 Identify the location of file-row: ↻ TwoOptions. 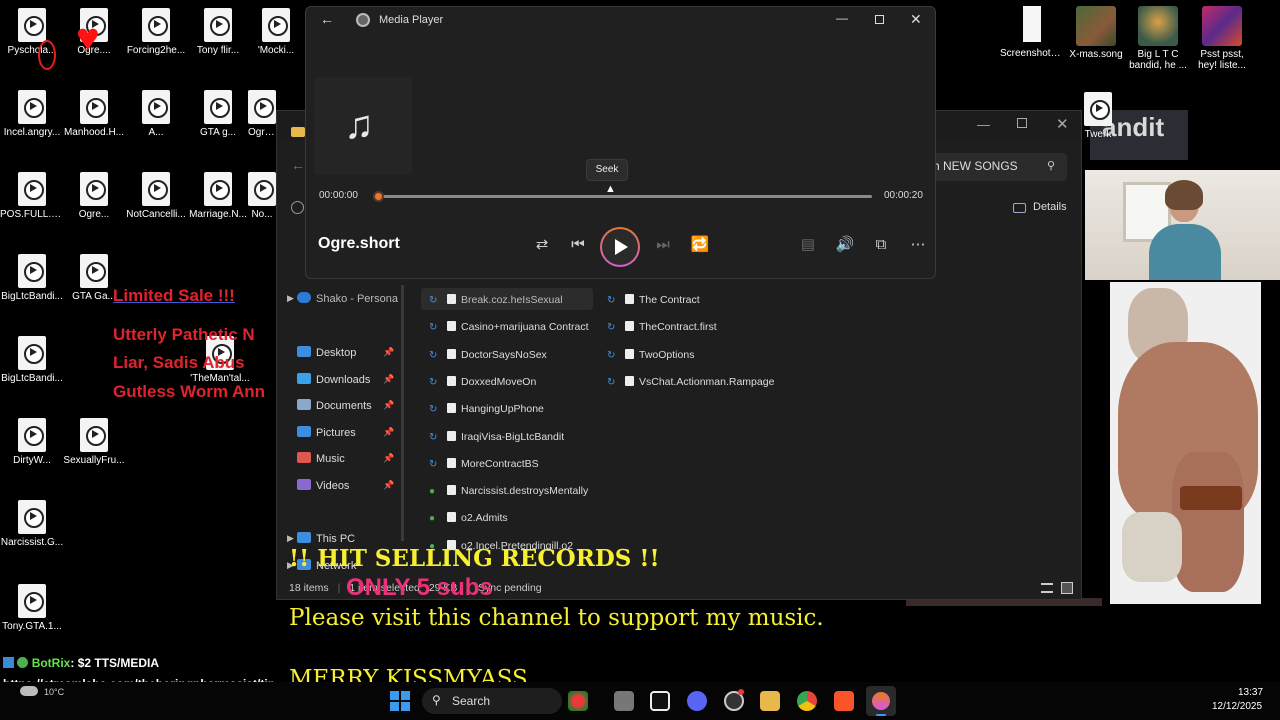
(651, 354).